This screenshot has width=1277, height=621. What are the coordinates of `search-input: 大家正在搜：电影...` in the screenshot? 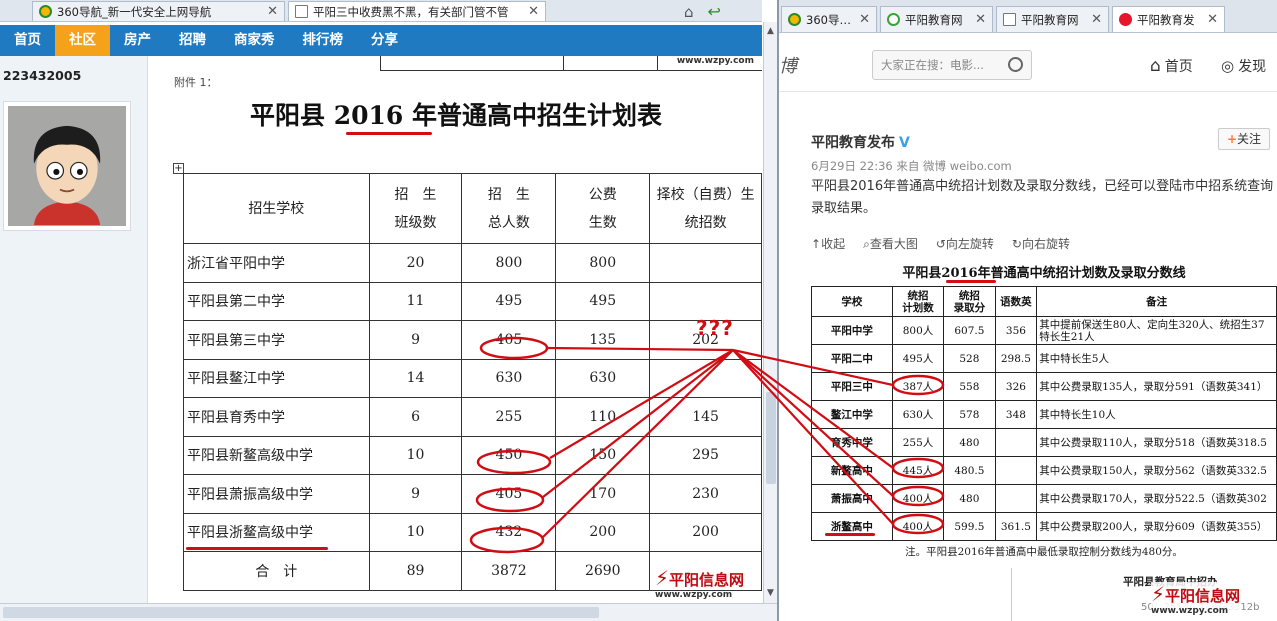 It's located at (952, 65).